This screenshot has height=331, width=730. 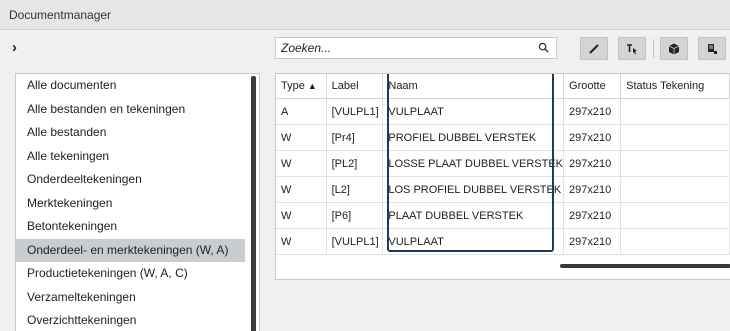 I want to click on table-row: W [VULPL1] VULPLAAT 297x210, so click(x=503, y=241).